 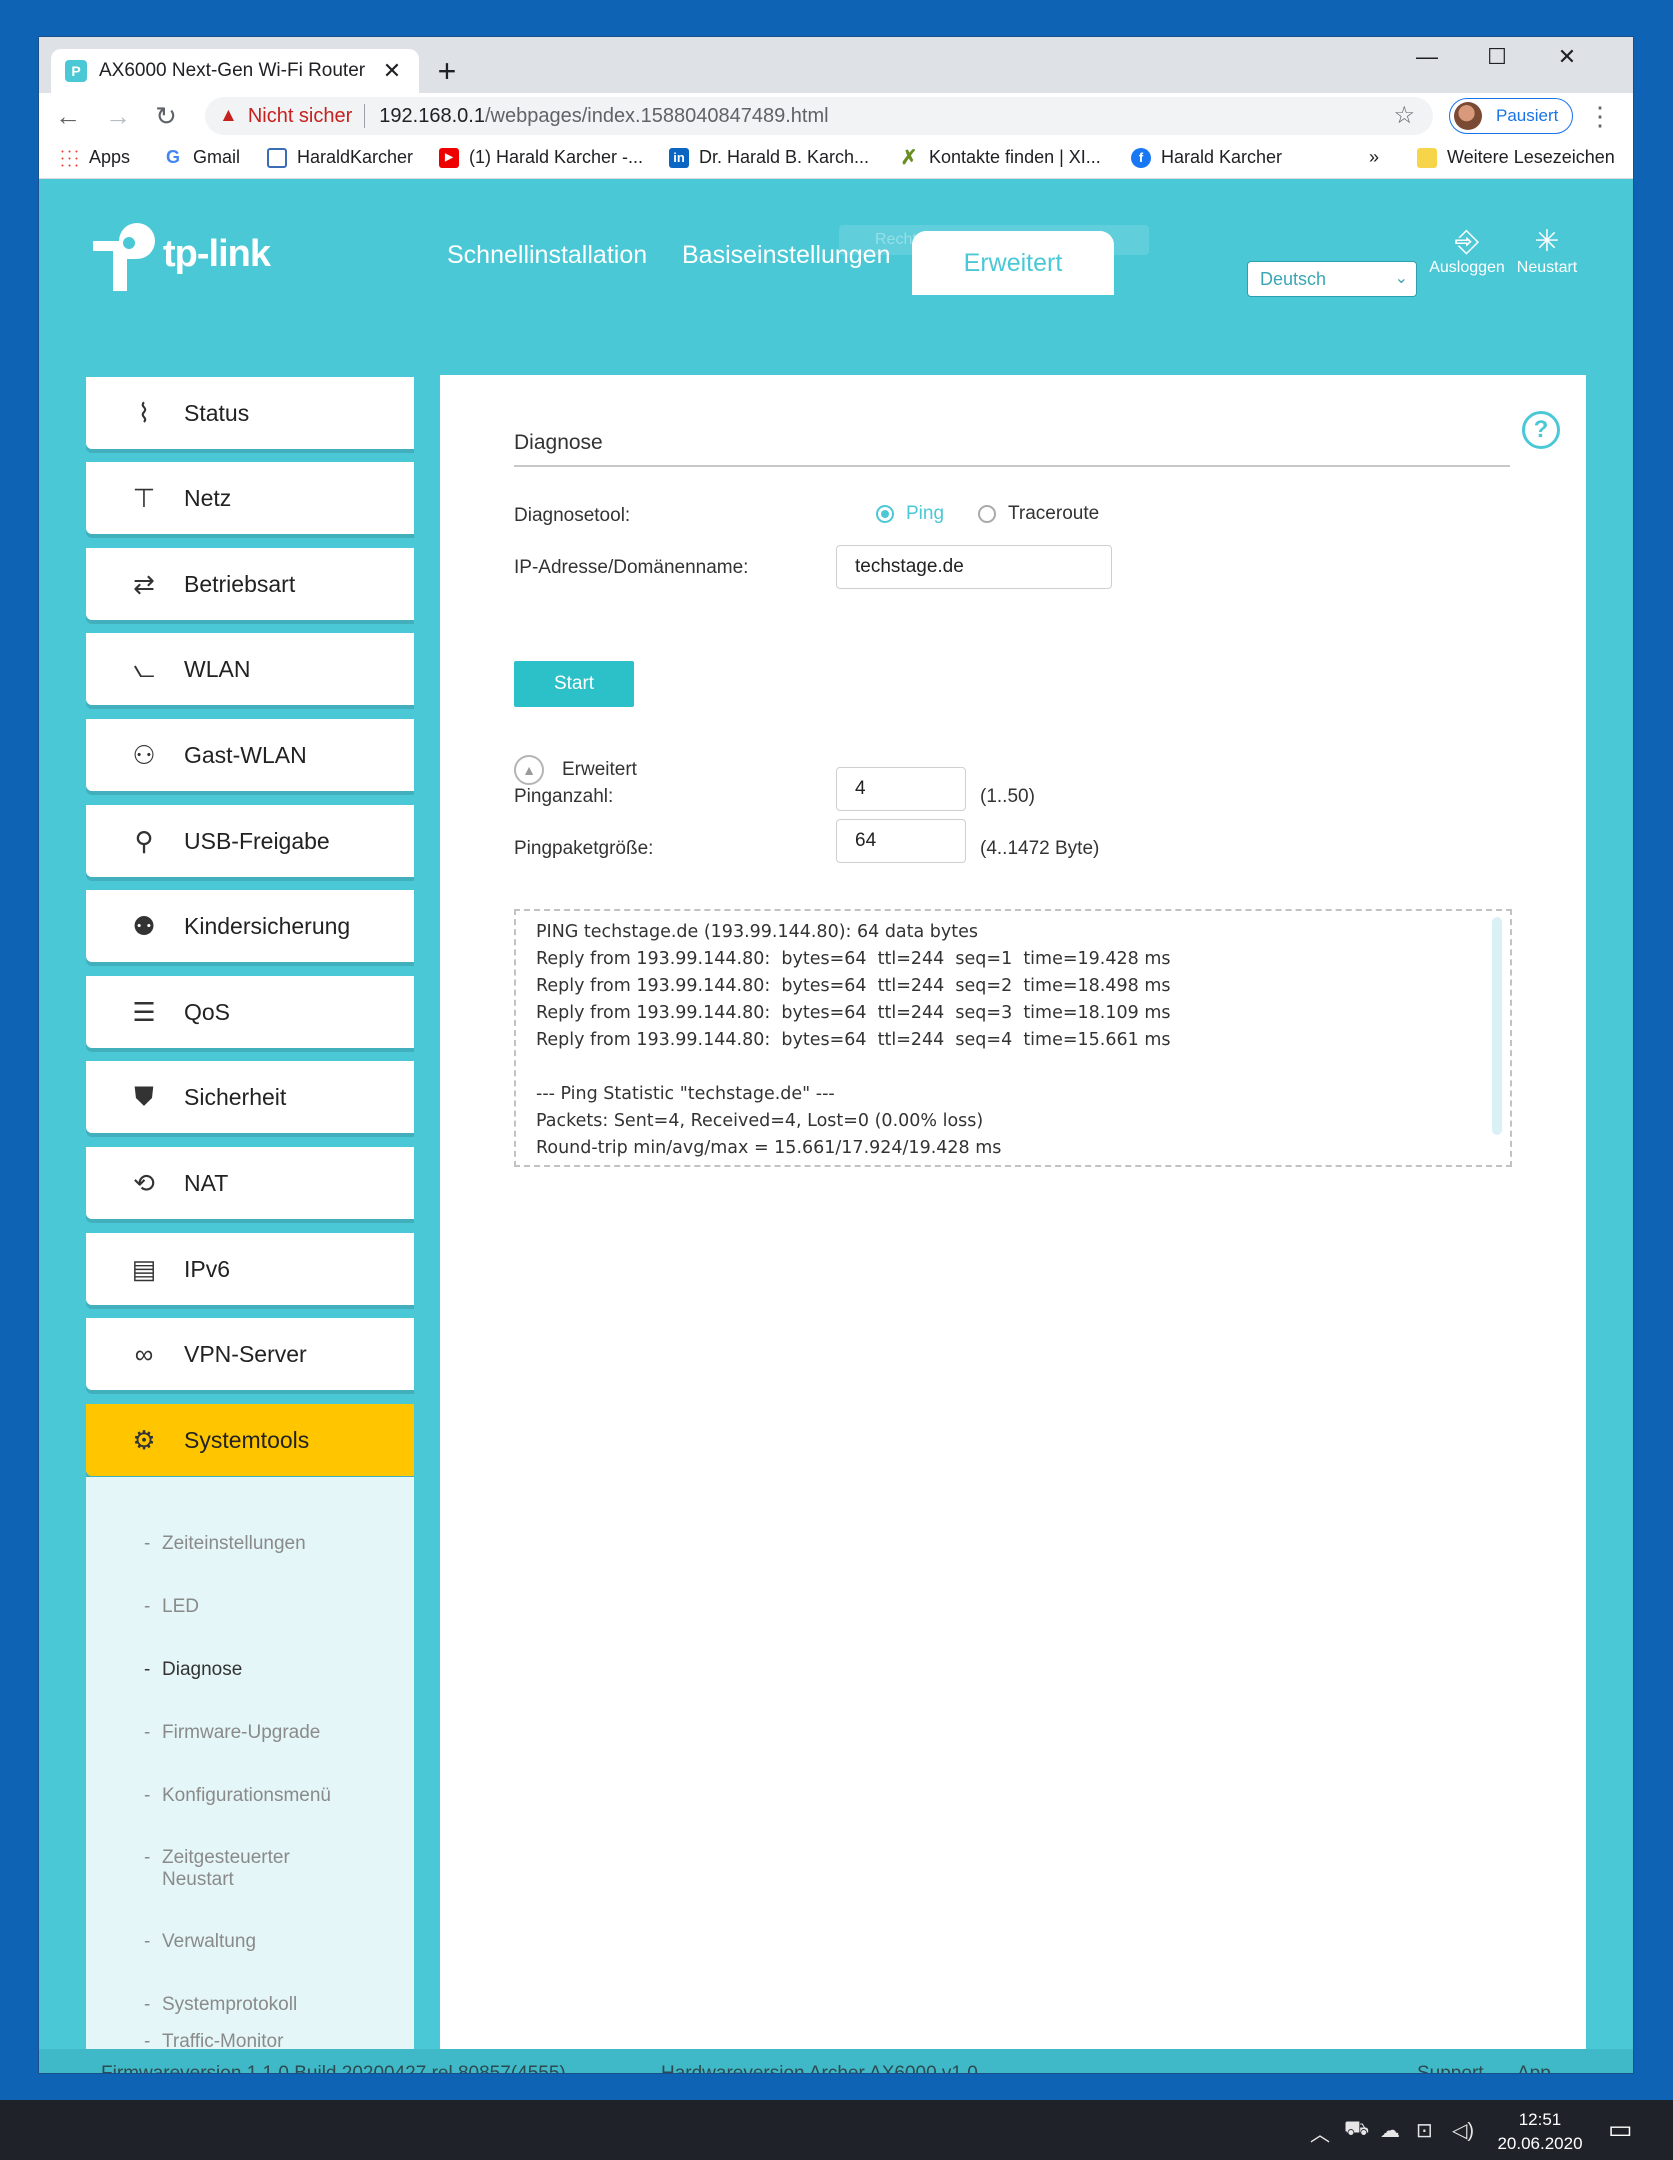 I want to click on packet-size-hint: (4..1472 Byte), so click(x=1040, y=848).